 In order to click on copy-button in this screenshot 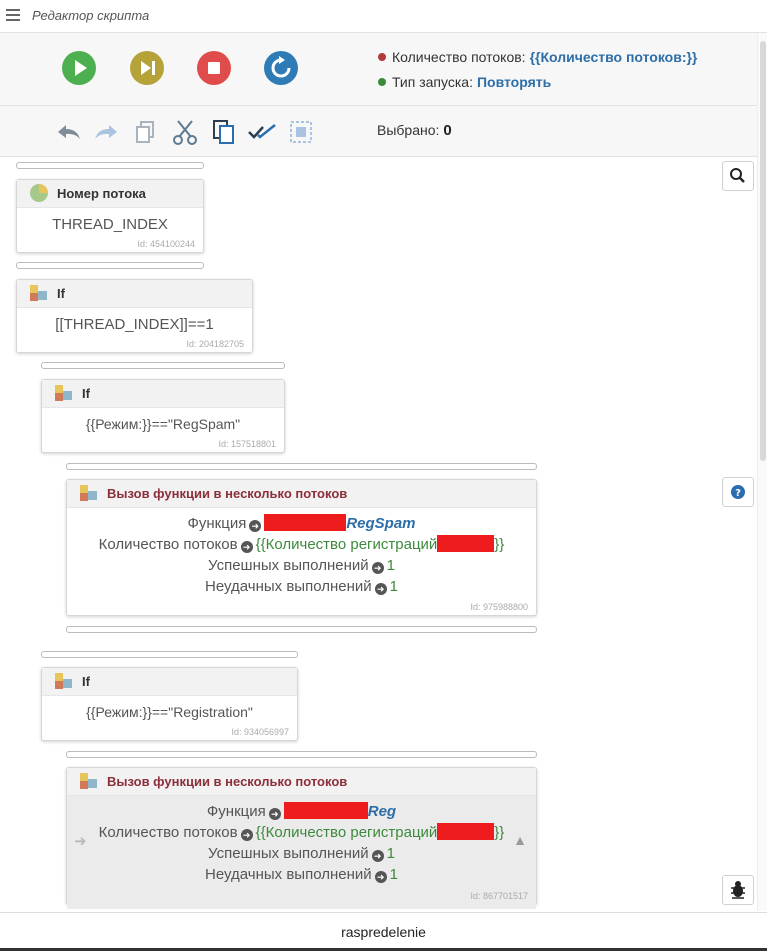, I will do `click(146, 132)`.